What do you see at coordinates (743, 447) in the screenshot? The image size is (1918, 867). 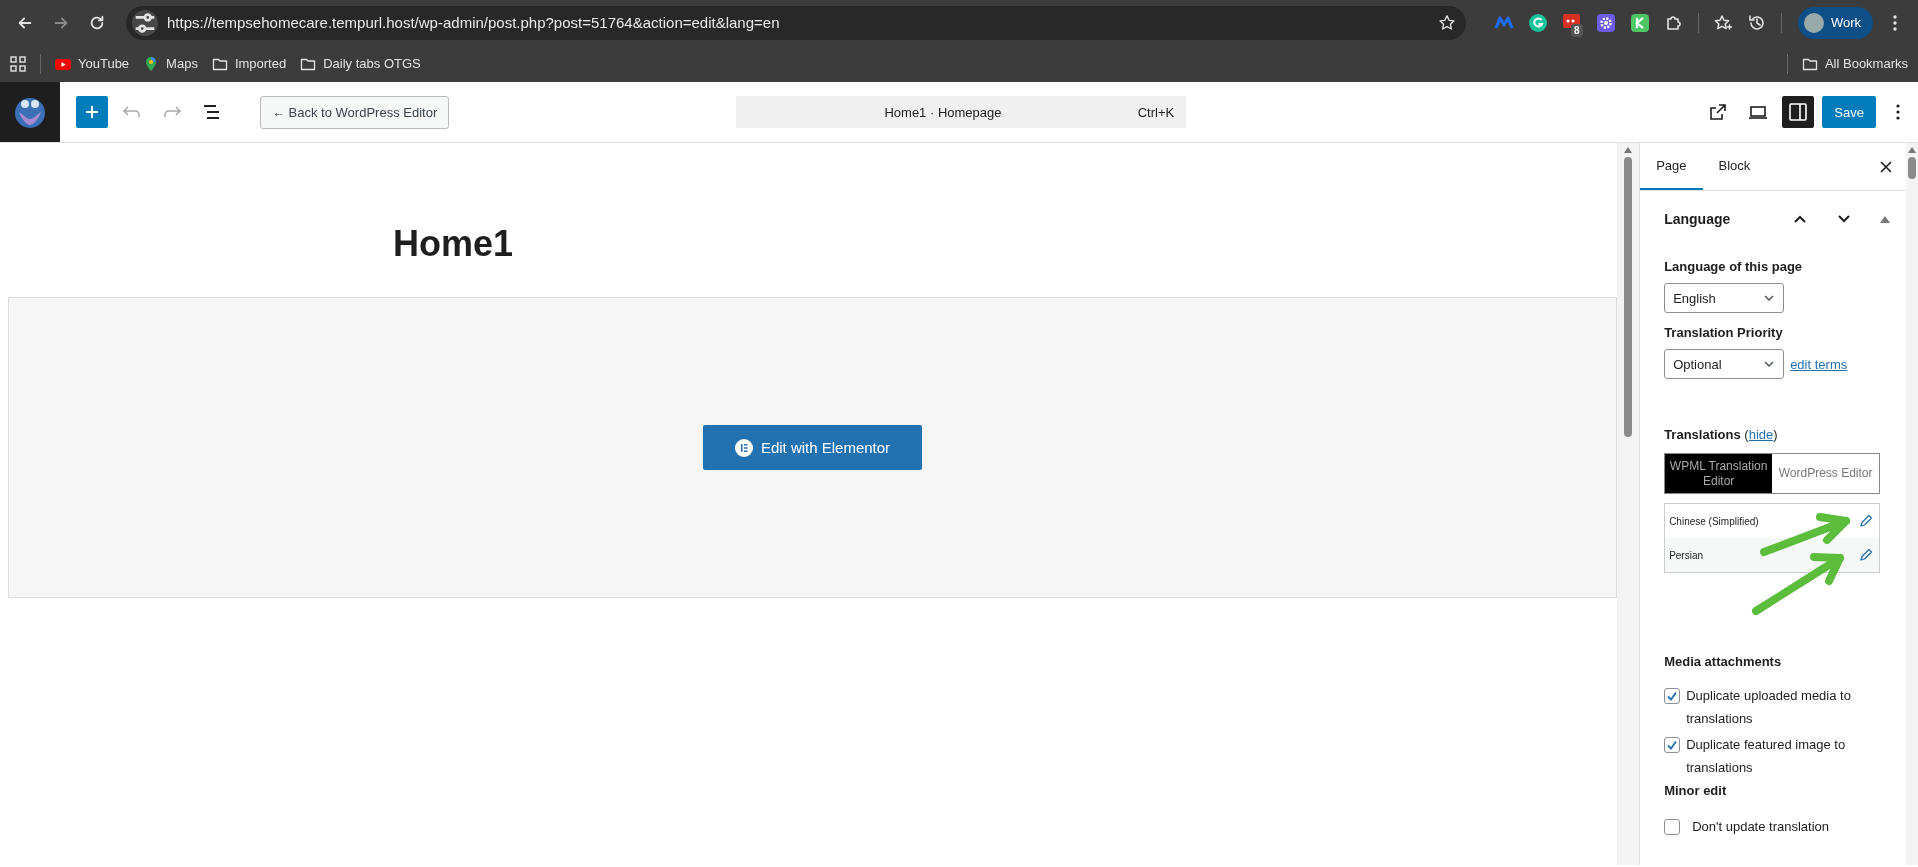 I see `e-logo-icon` at bounding box center [743, 447].